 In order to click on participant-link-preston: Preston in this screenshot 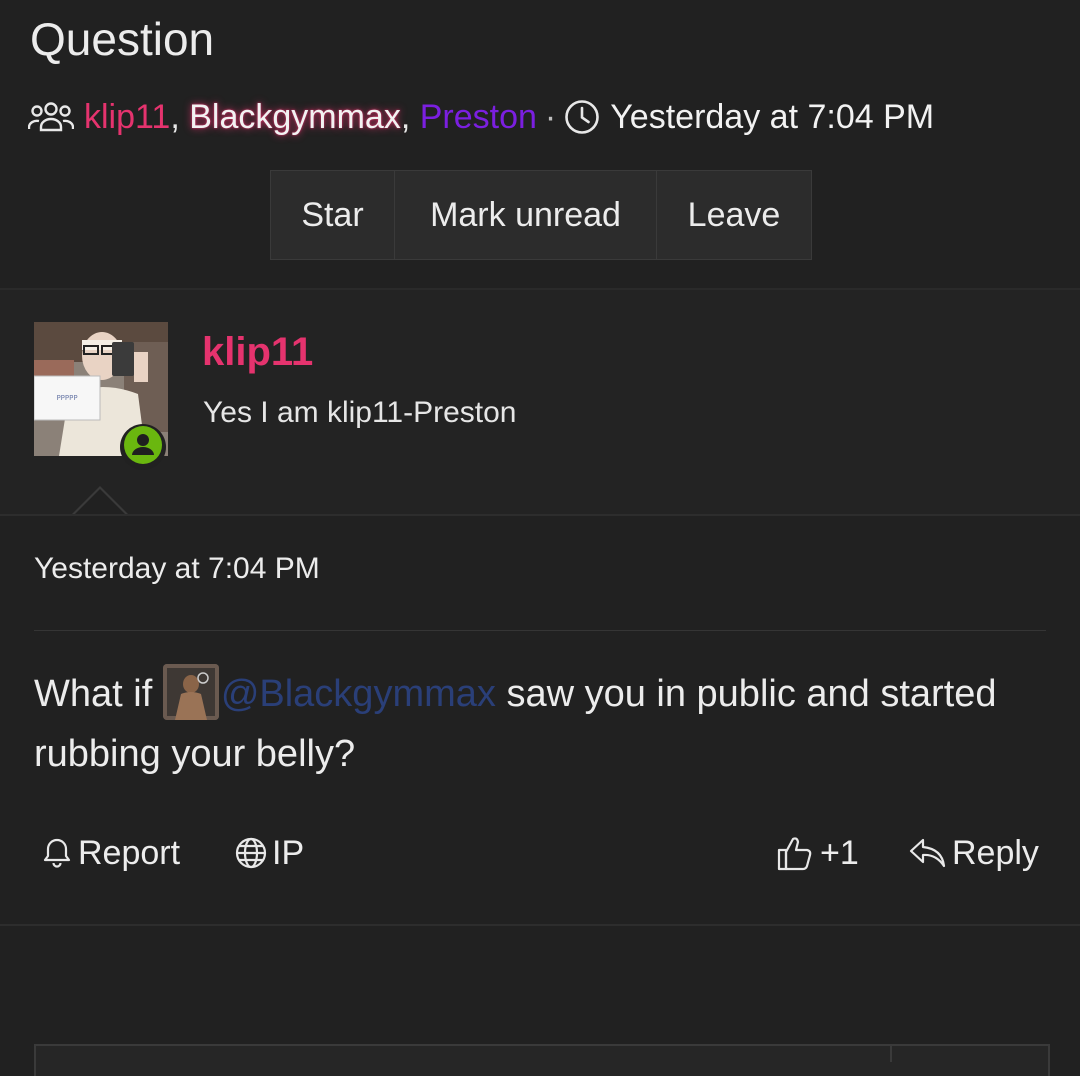, I will do `click(478, 117)`.